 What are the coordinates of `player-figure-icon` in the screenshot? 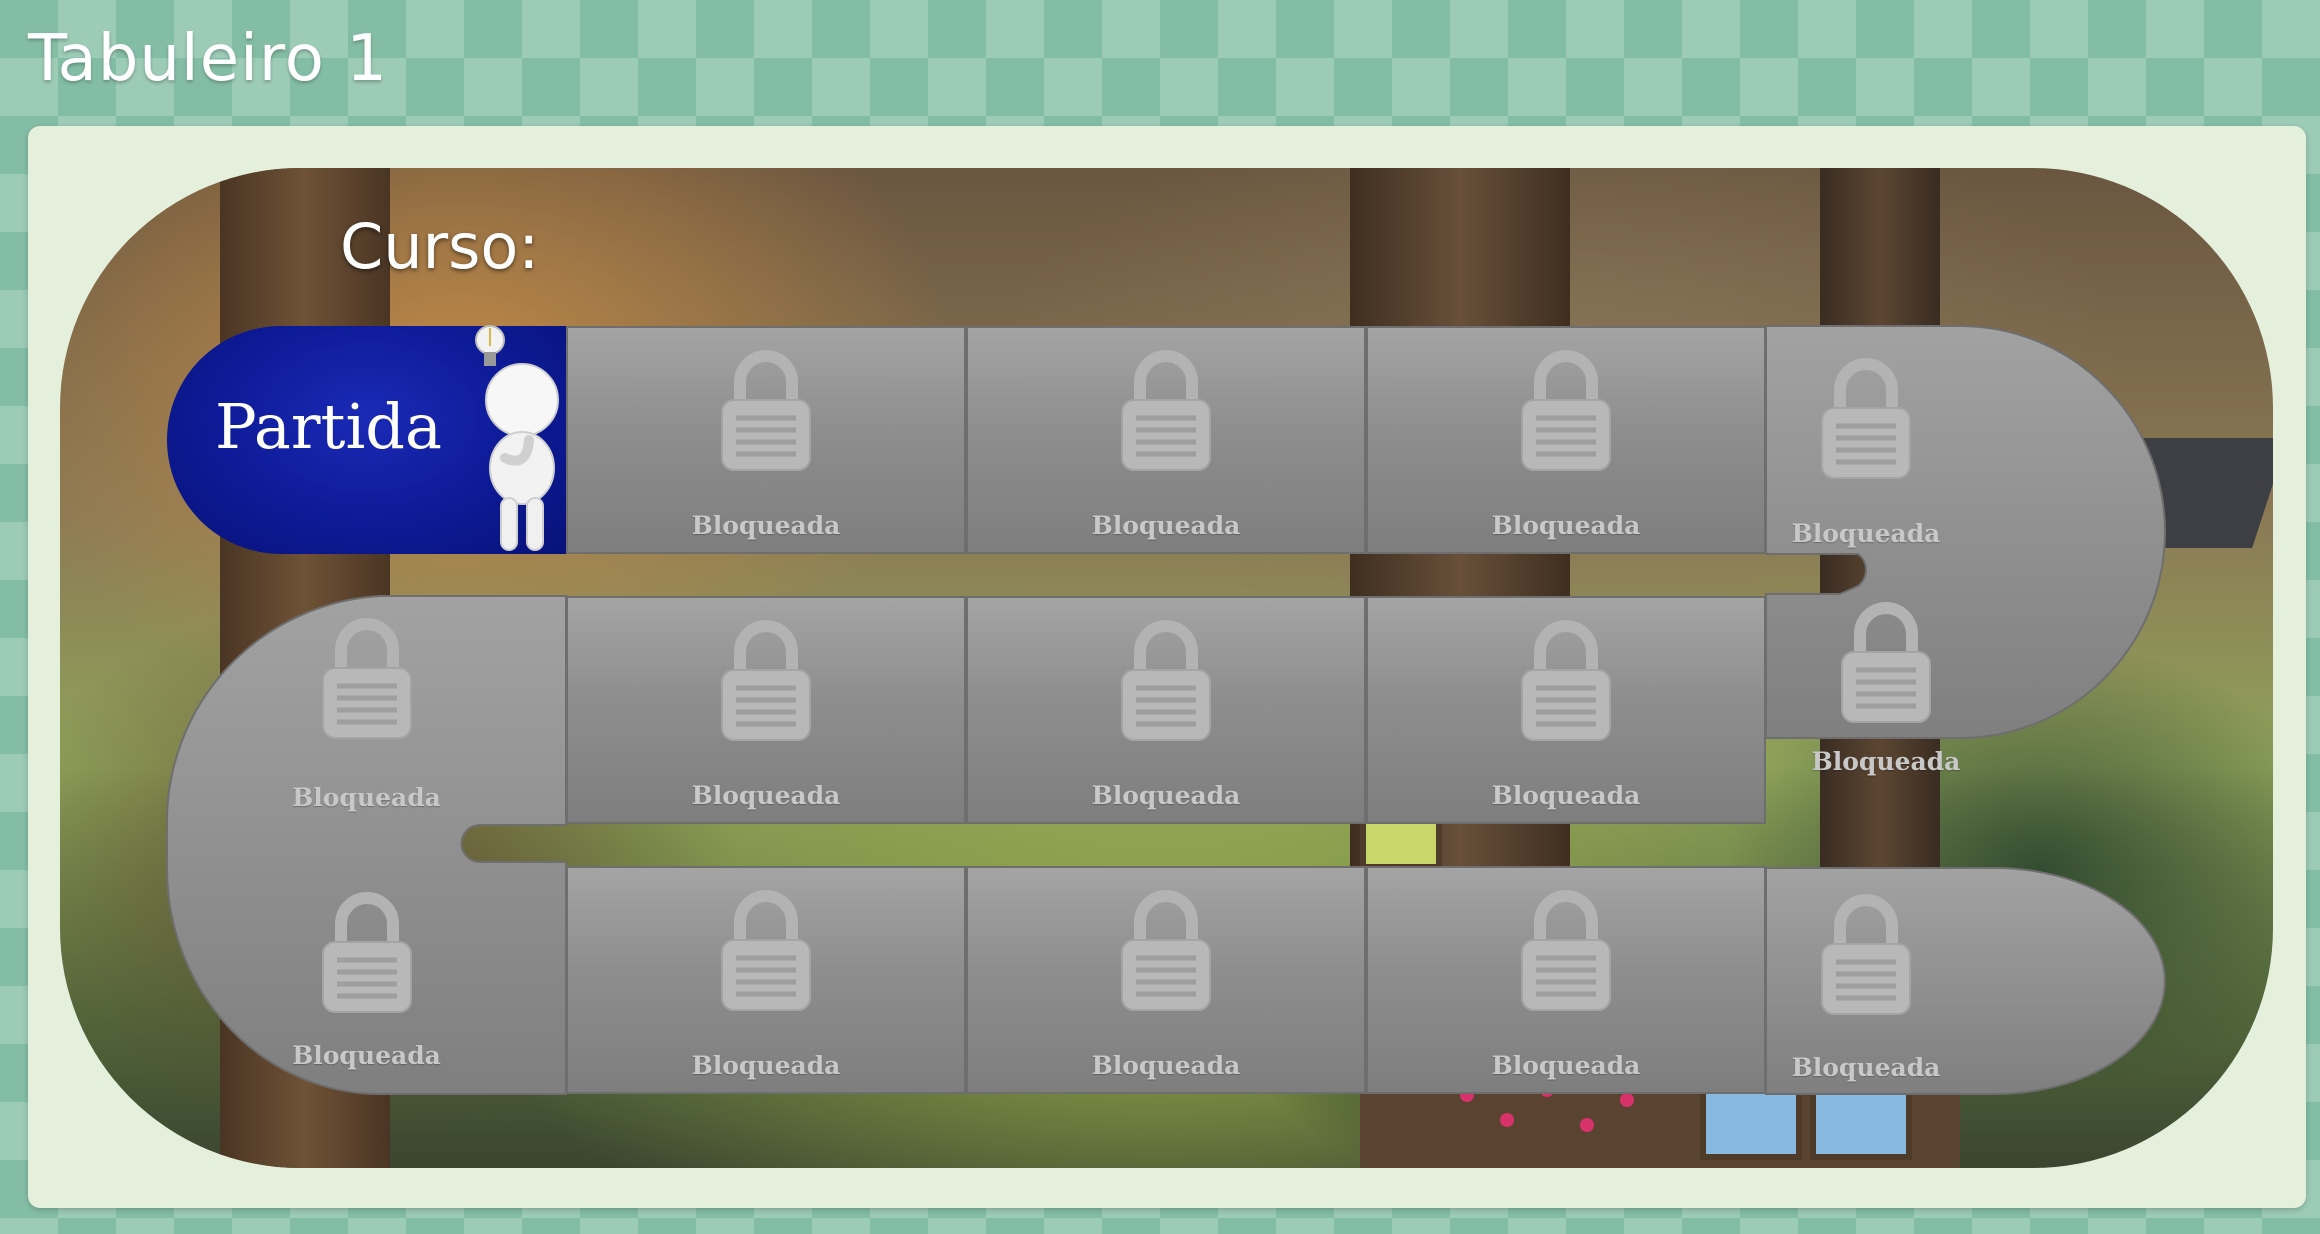 It's located at (517, 438).